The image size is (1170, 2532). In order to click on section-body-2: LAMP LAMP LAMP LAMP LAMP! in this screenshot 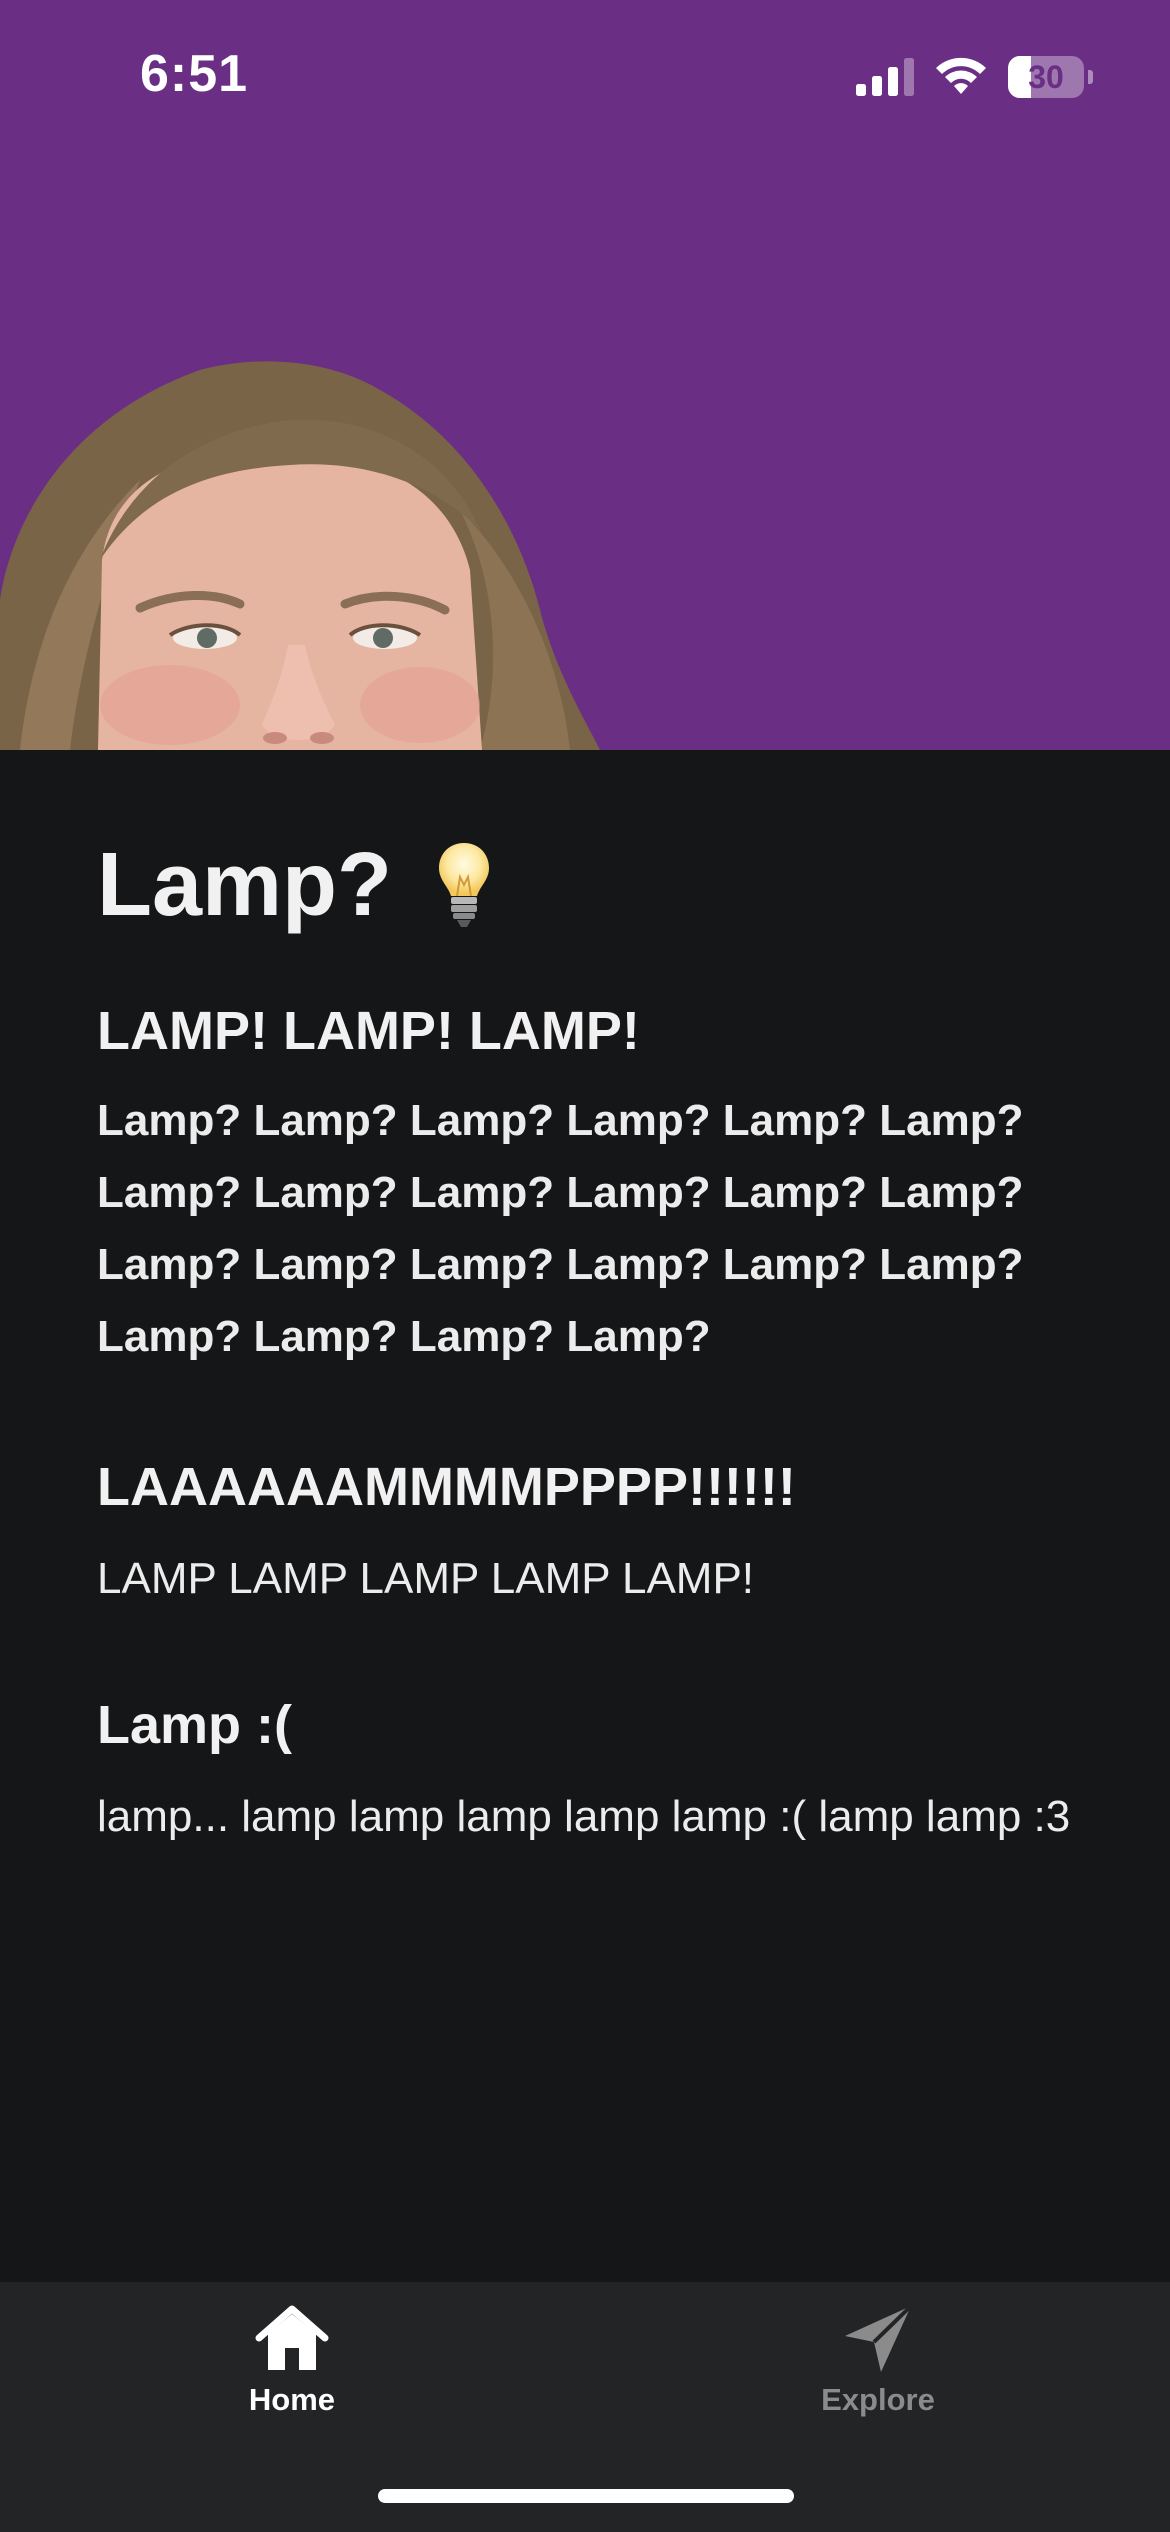, I will do `click(426, 1578)`.